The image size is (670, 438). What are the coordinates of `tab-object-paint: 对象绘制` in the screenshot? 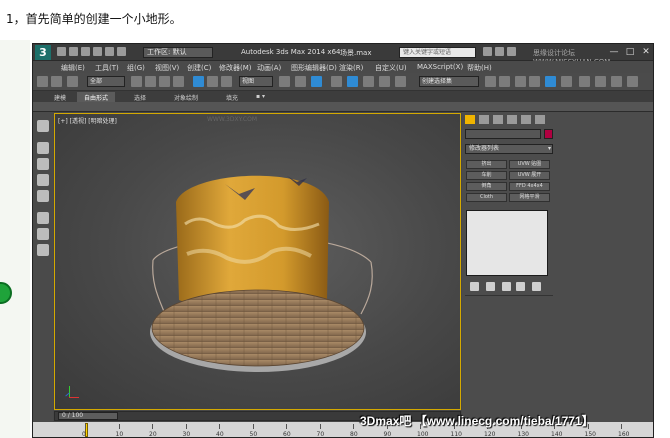 It's located at (186, 97).